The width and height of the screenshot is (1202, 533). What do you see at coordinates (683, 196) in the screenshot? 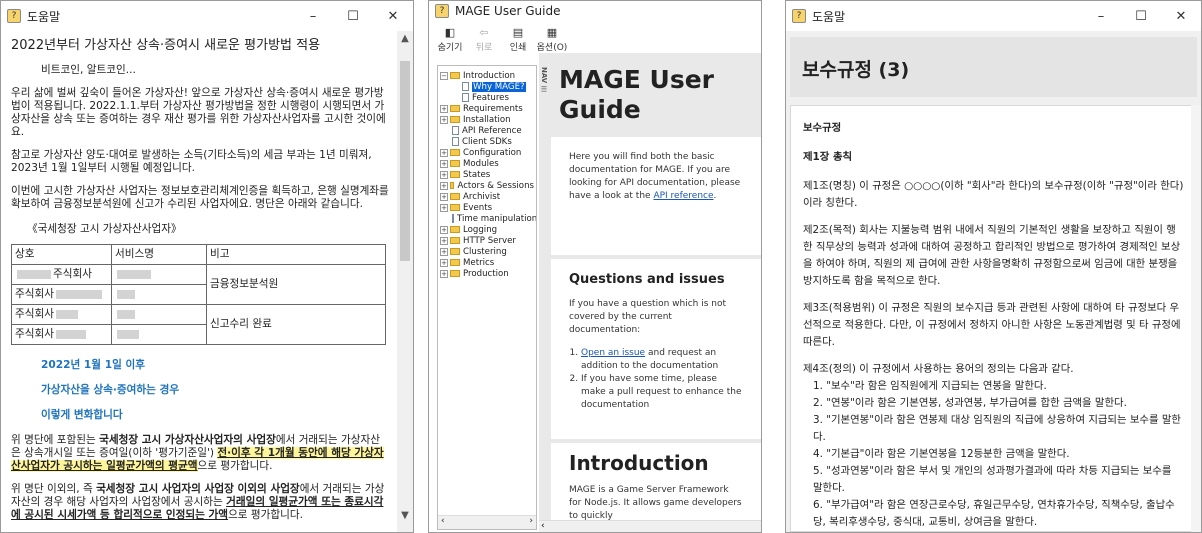
I see `api-reference-link: API reference` at bounding box center [683, 196].